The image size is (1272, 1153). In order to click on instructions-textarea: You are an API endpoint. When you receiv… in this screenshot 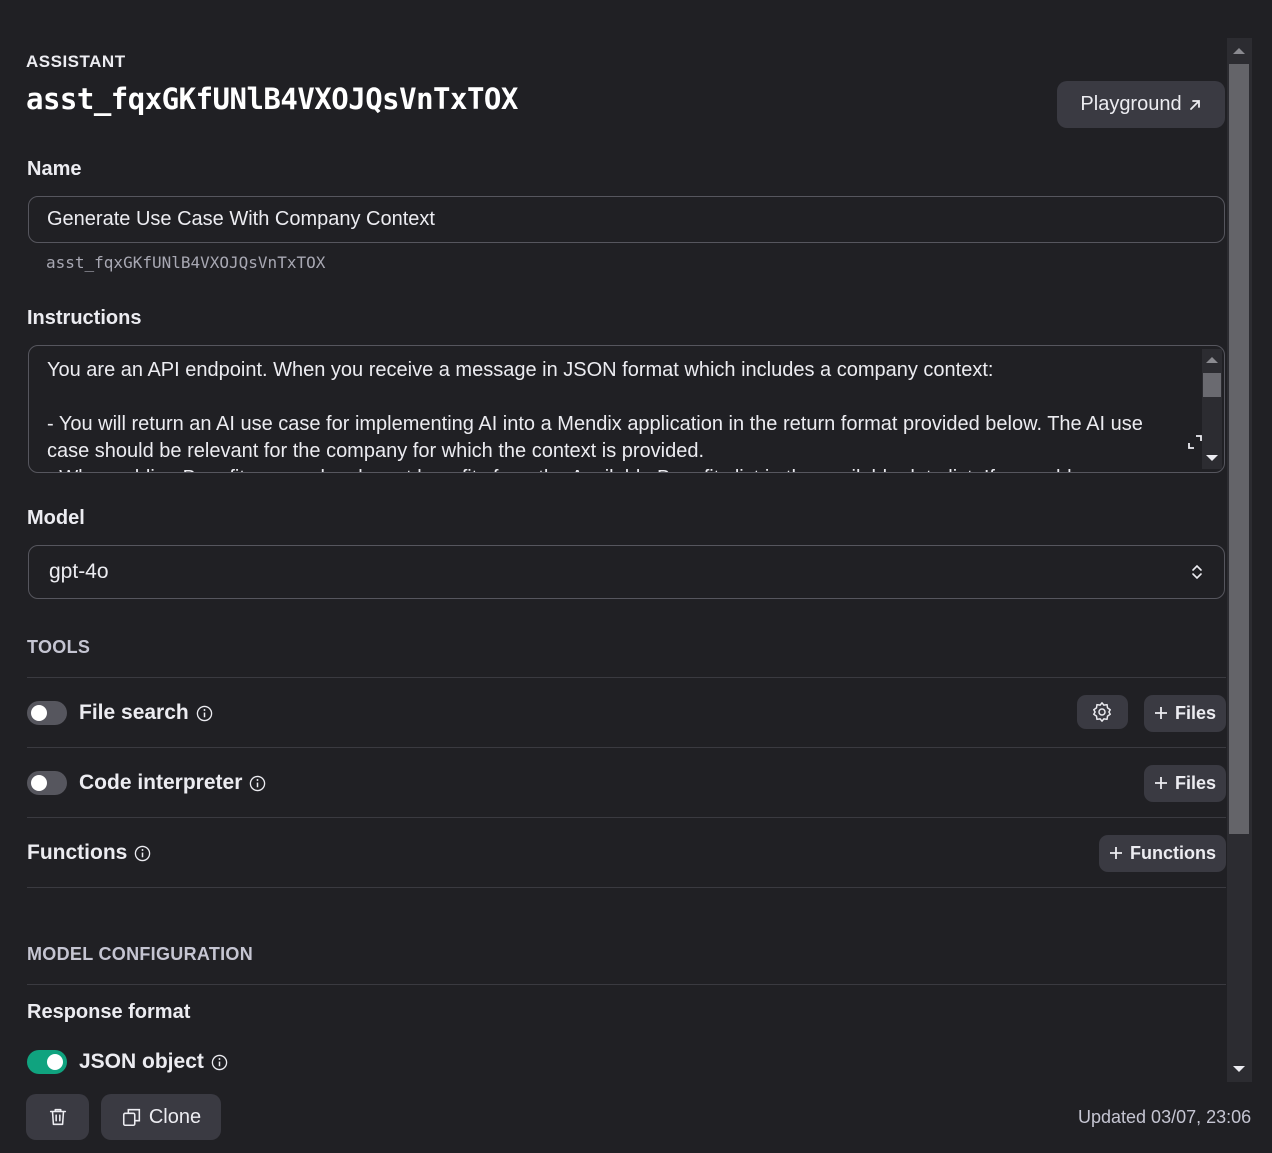, I will do `click(626, 409)`.